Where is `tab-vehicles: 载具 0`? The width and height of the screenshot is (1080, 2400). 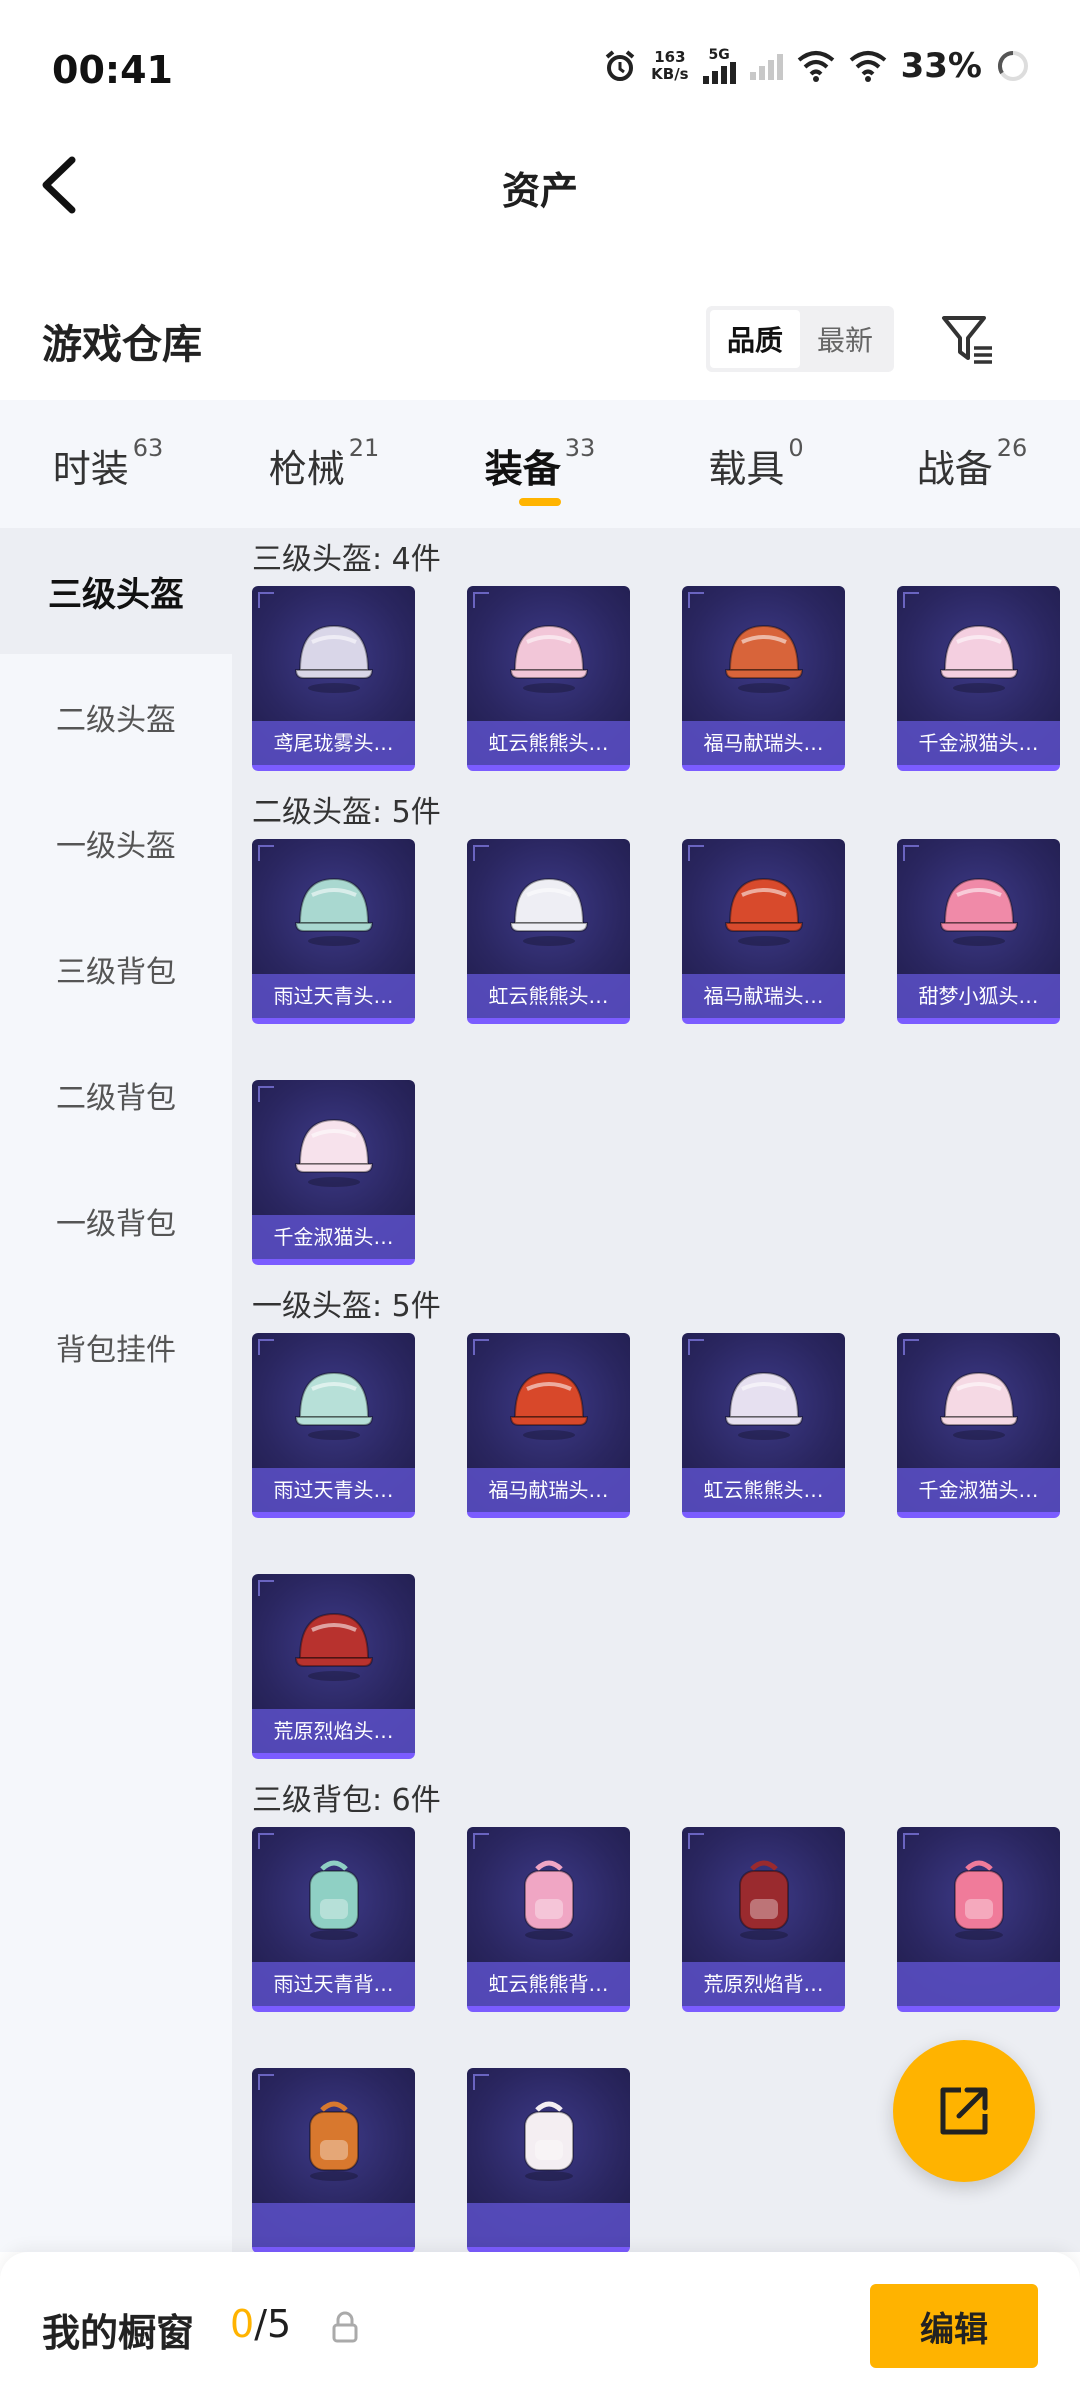 tab-vehicles: 载具 0 is located at coordinates (756, 464).